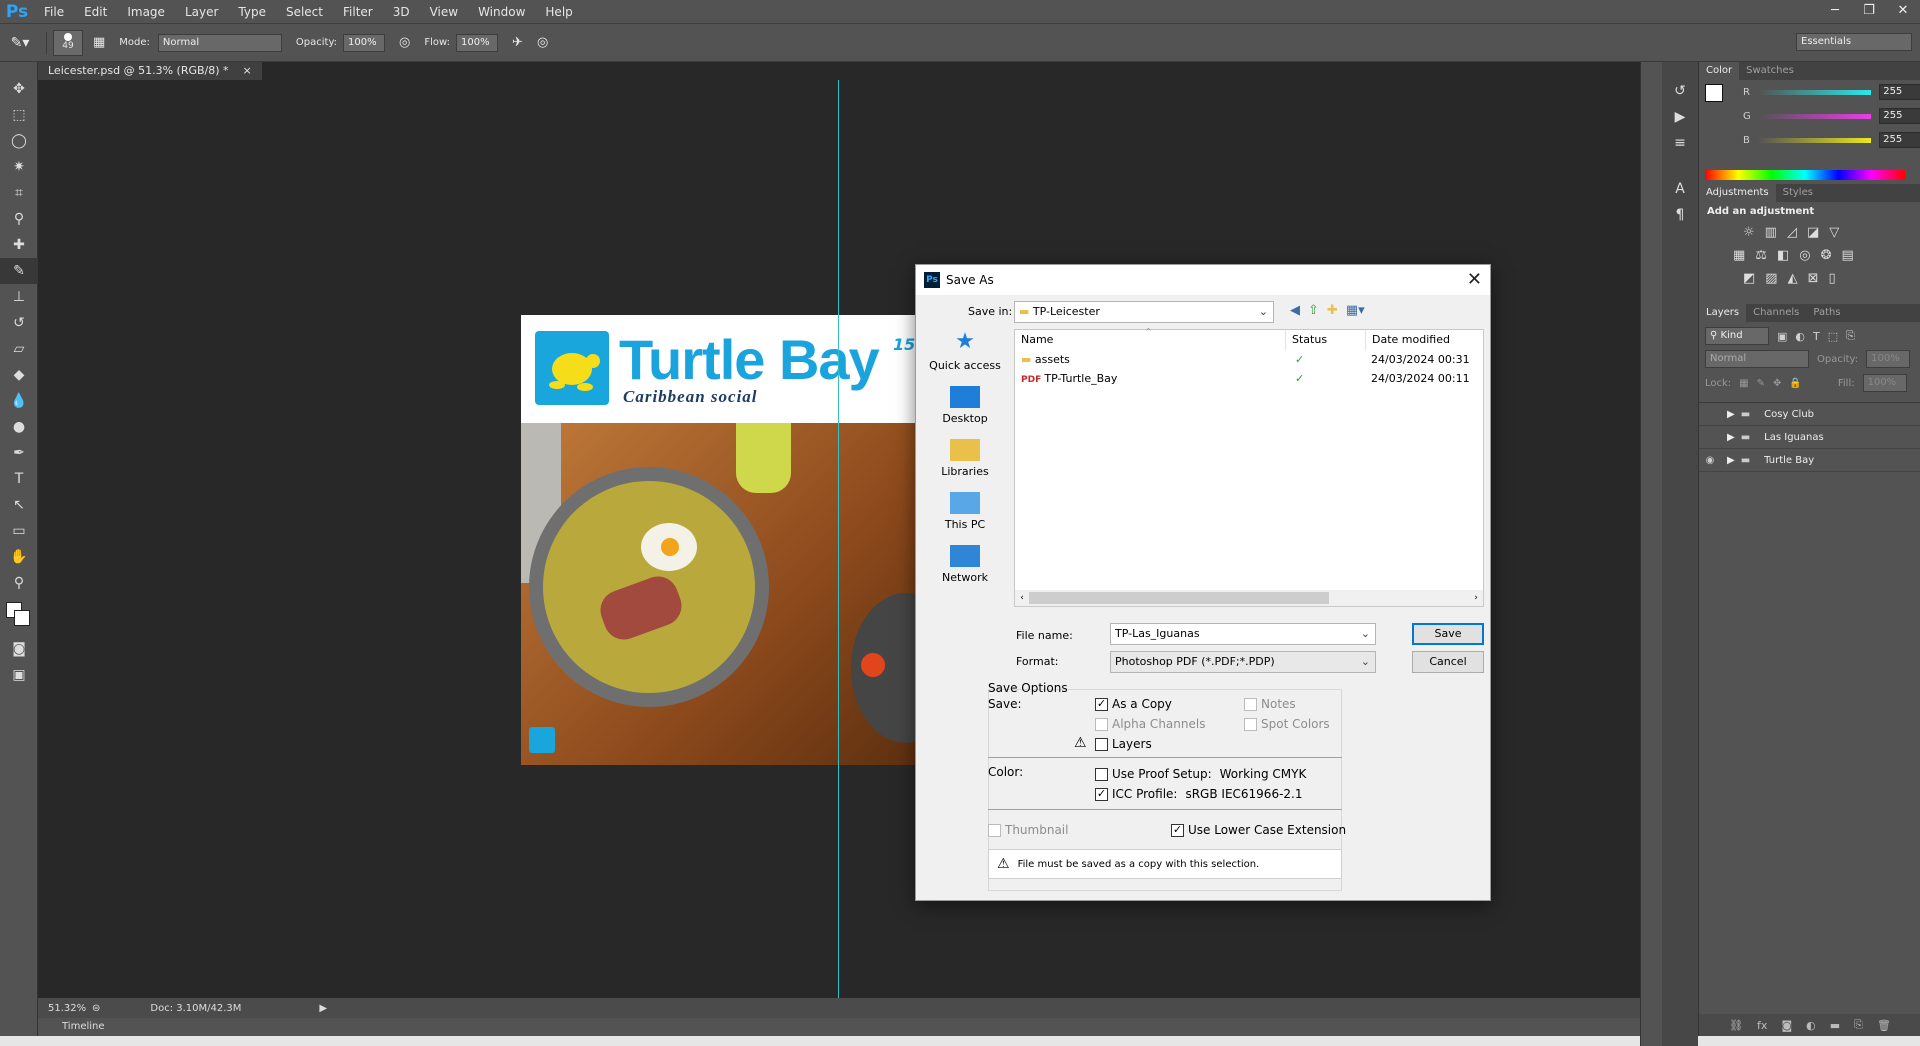  Describe the element at coordinates (1850, 336) in the screenshot. I see `filter-smart-icon: ⎘` at that location.